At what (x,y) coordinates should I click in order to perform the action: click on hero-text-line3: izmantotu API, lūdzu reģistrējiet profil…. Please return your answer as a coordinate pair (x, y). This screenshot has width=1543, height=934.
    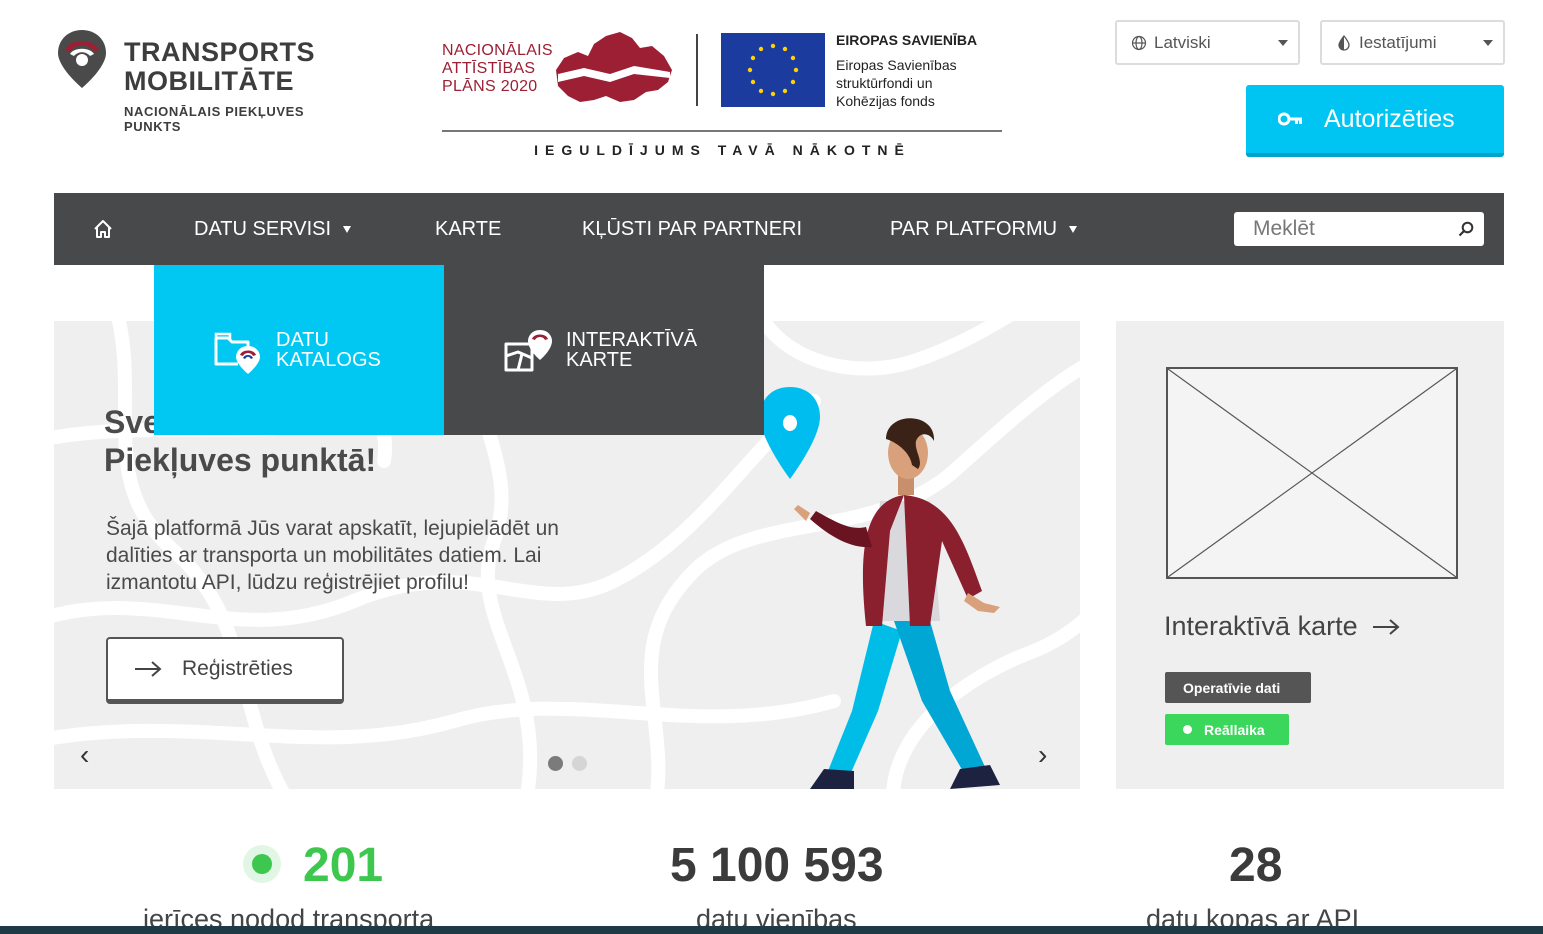
    Looking at the image, I should click on (288, 582).